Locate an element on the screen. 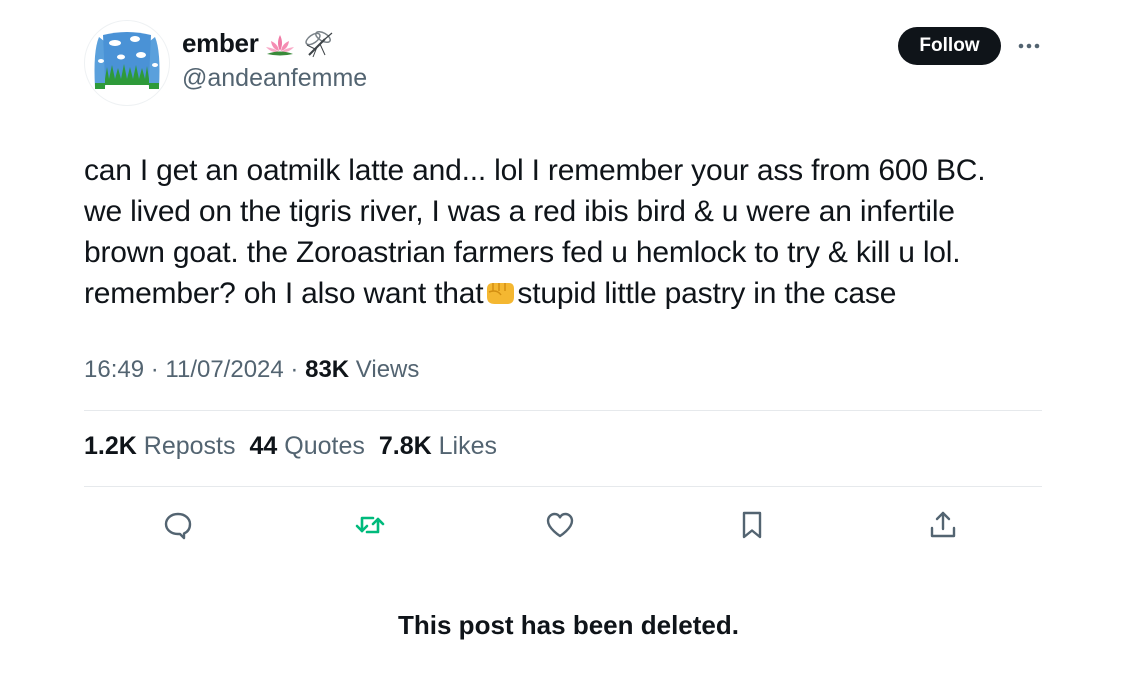 The height and width of the screenshot is (700, 1137). share-button is located at coordinates (943, 525).